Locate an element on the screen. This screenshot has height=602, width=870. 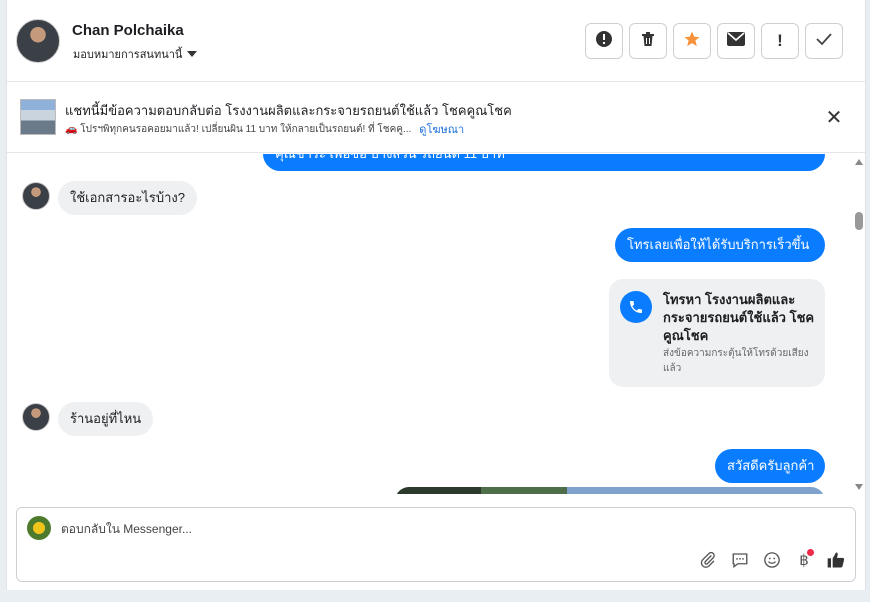
emoji-icon is located at coordinates (772, 560).